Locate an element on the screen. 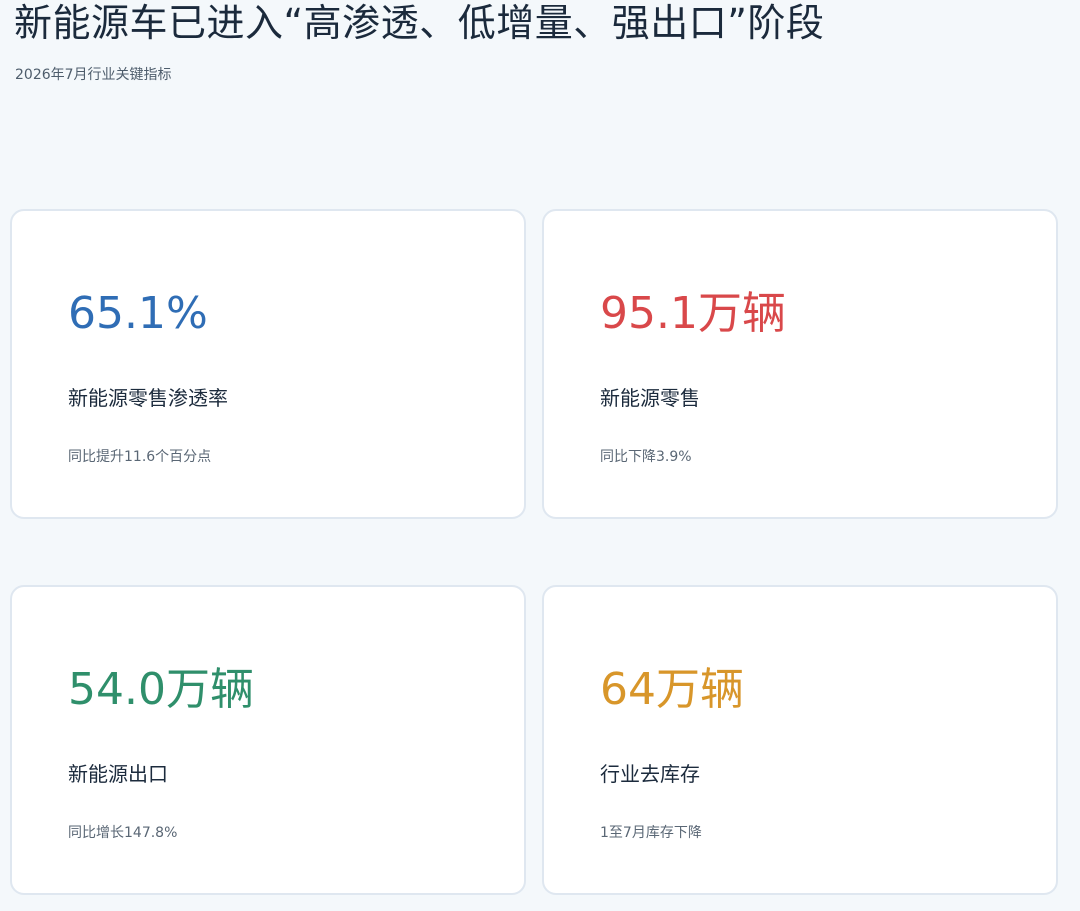  metric-value: 65.1% is located at coordinates (138, 313).